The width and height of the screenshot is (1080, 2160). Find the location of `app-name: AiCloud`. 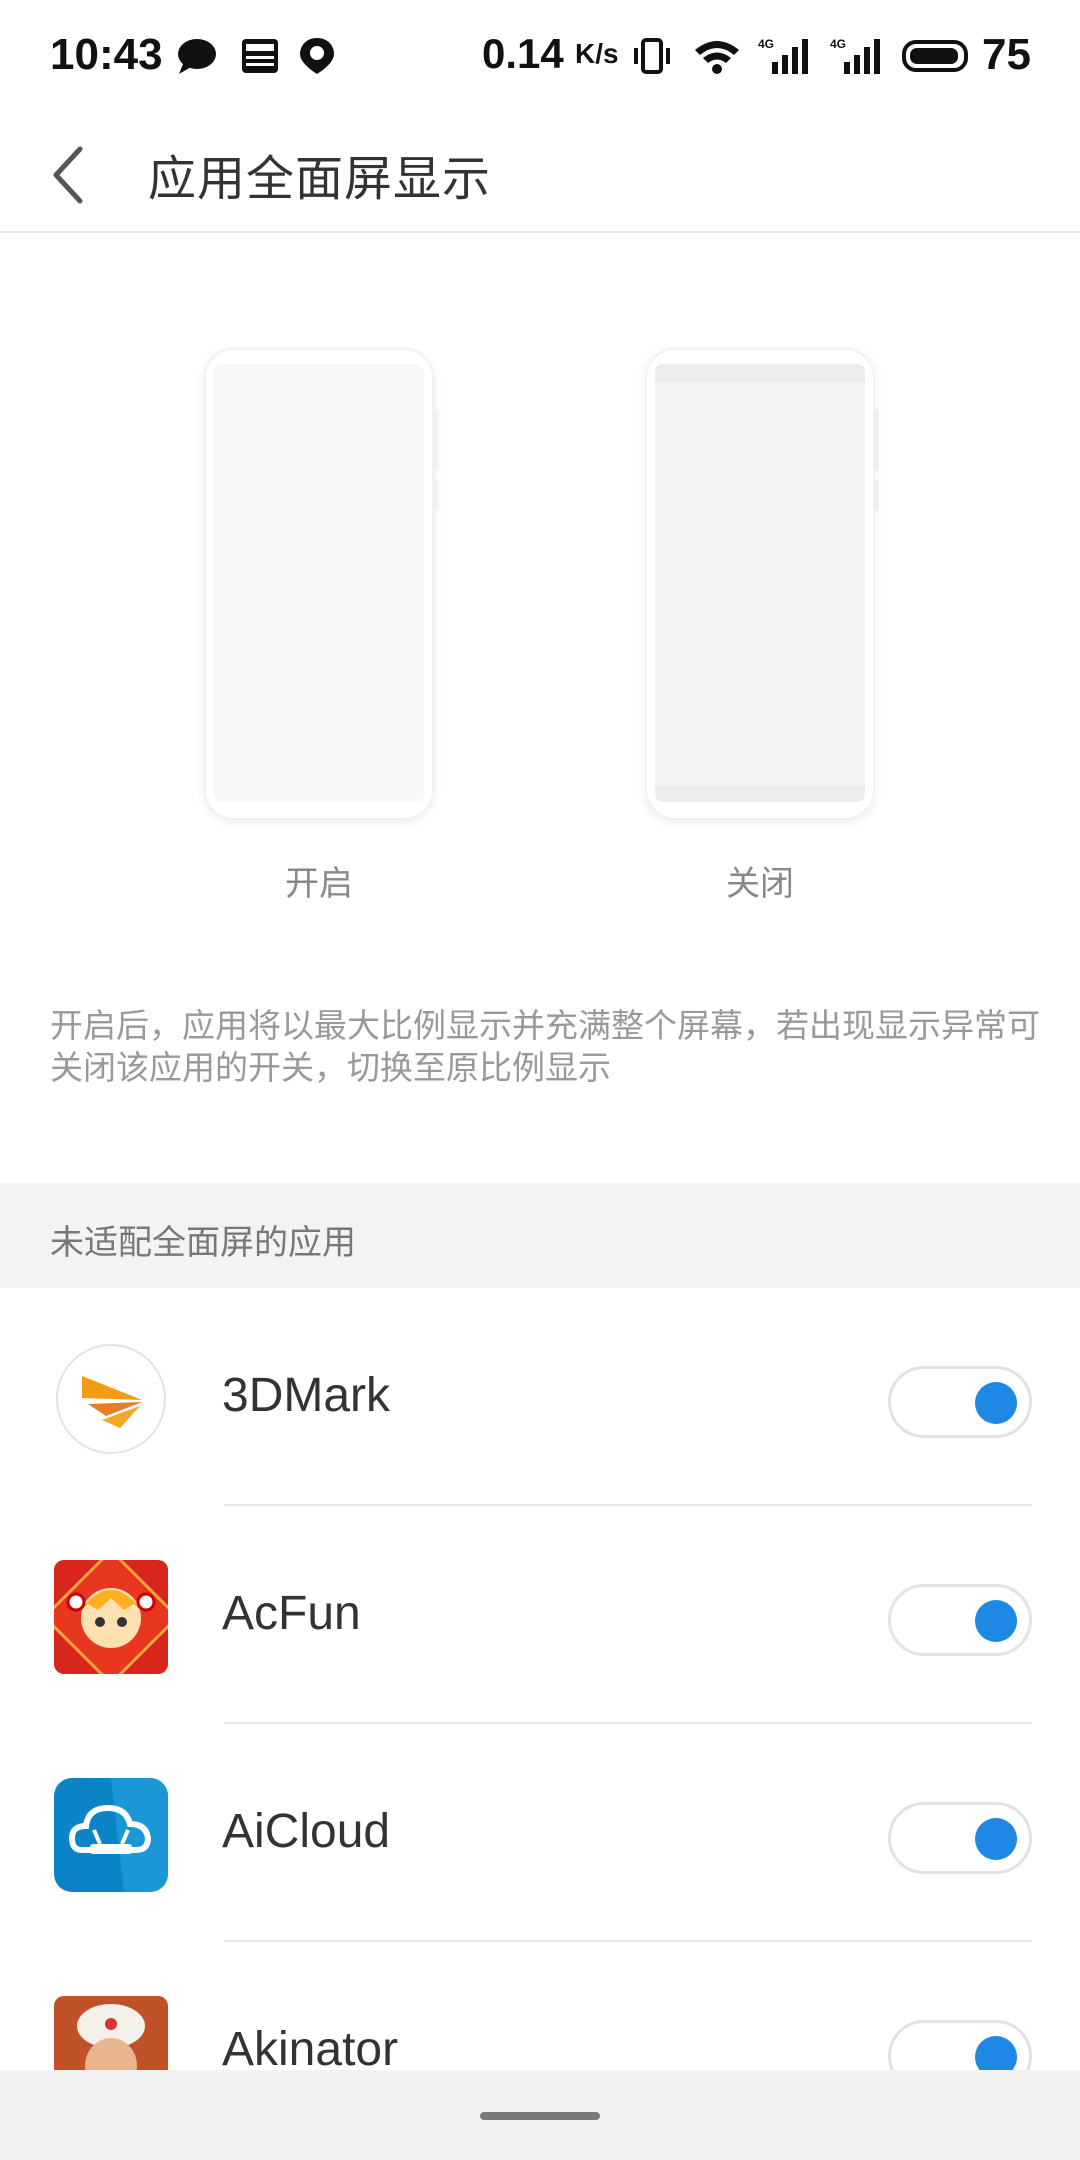

app-name: AiCloud is located at coordinates (306, 1831).